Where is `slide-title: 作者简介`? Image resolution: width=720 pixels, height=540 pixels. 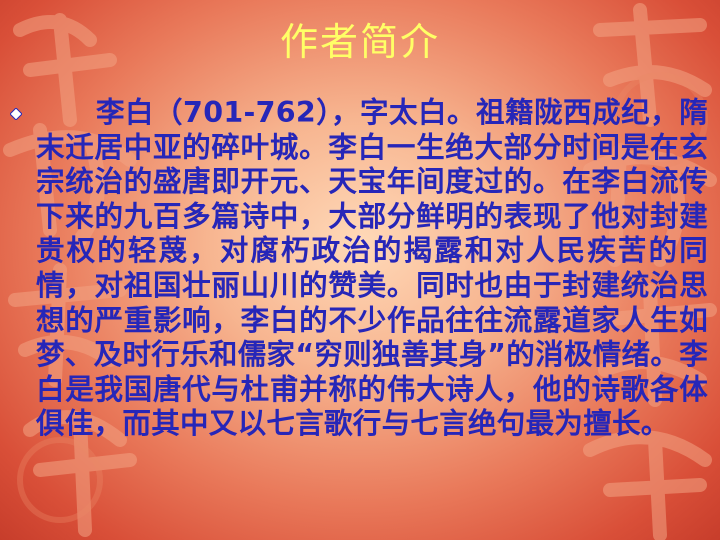
slide-title: 作者简介 is located at coordinates (359, 42).